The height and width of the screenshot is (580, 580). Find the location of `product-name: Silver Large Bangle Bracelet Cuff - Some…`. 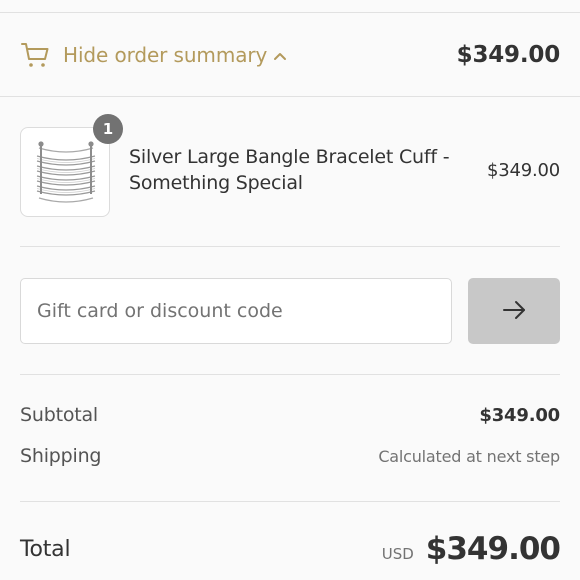

product-name: Silver Large Bangle Bracelet Cuff - Some… is located at coordinates (289, 170).